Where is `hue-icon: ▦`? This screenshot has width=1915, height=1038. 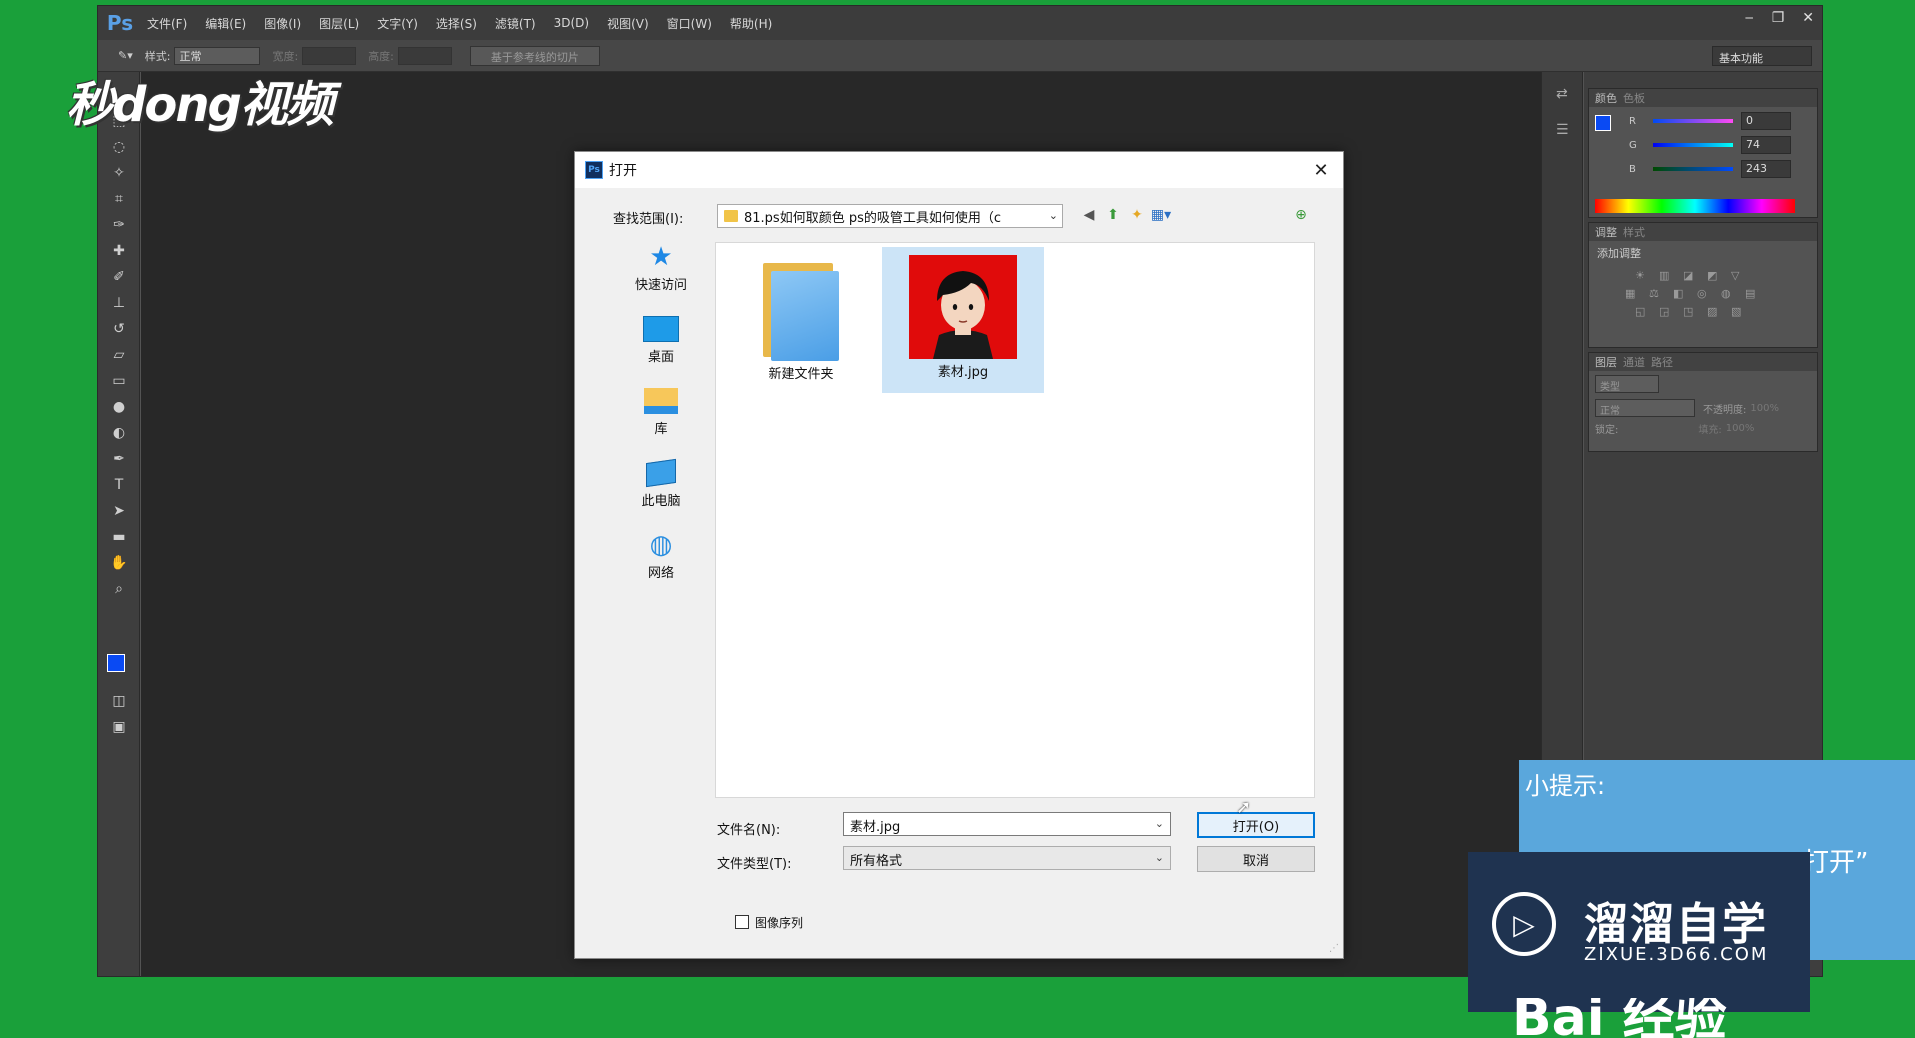
hue-icon: ▦ is located at coordinates (1633, 294).